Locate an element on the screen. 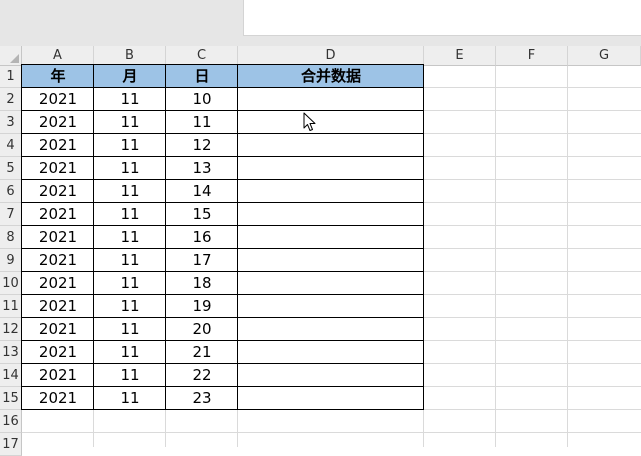  cell-b15: 11 is located at coordinates (130, 398).